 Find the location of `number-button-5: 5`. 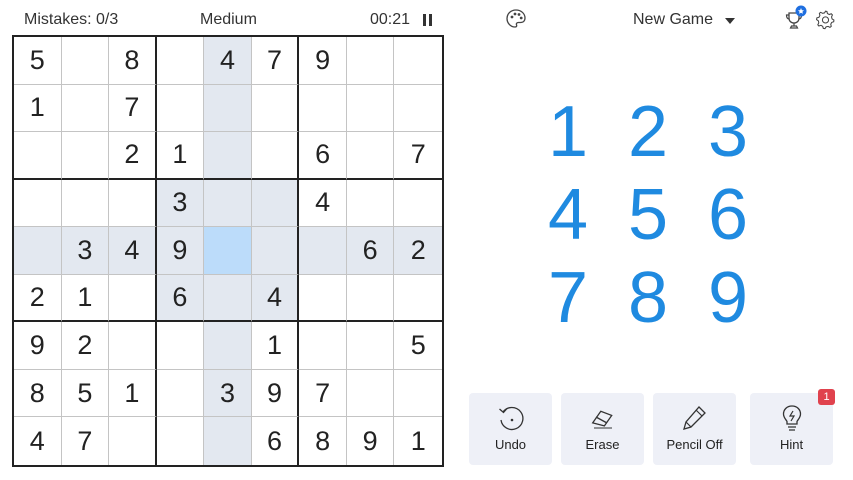

number-button-5: 5 is located at coordinates (648, 214).